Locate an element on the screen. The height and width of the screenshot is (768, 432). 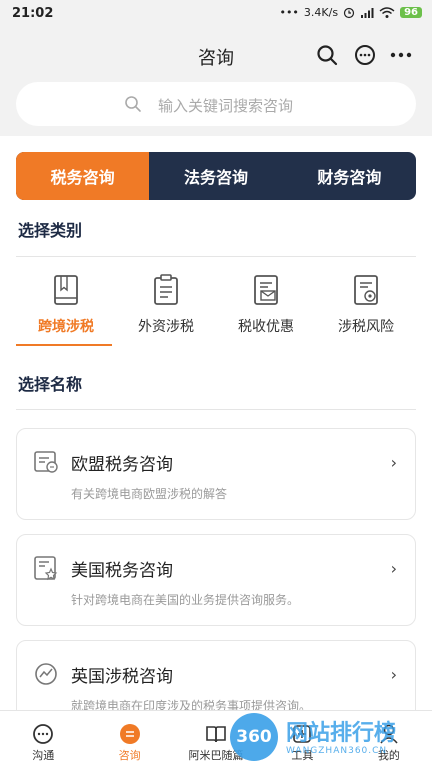
category-label: 涉税风险 is located at coordinates (366, 327).